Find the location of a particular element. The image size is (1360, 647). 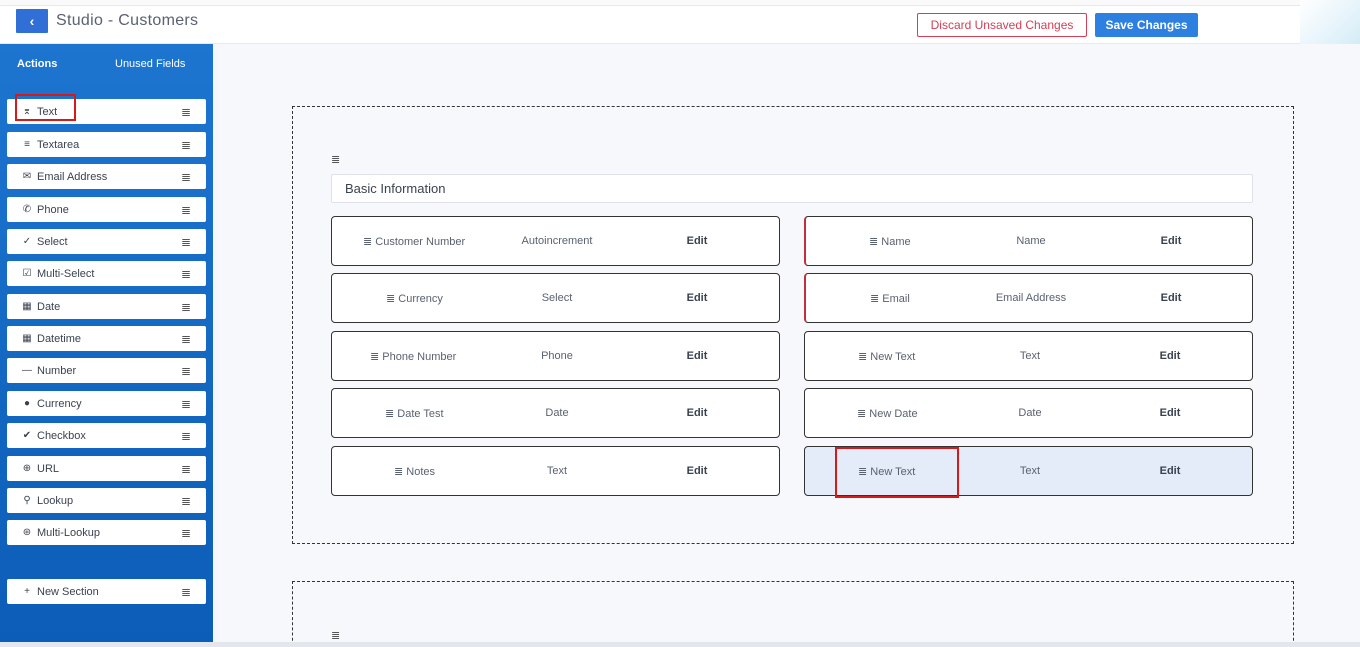

field-card-name: ≣ Date Test is located at coordinates (414, 414).